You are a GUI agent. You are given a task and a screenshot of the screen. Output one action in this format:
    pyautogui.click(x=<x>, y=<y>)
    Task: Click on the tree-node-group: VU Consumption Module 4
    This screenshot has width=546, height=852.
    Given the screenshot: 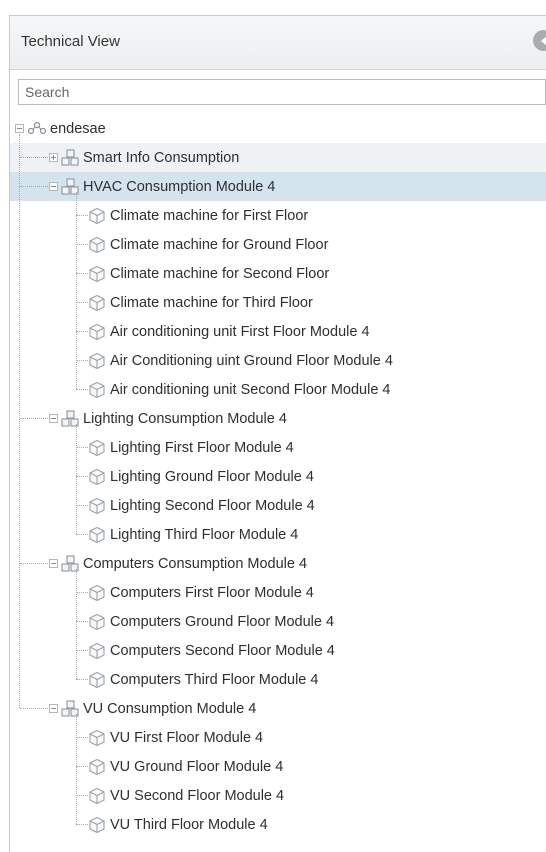 What is the action you would take?
    pyautogui.click(x=278, y=708)
    